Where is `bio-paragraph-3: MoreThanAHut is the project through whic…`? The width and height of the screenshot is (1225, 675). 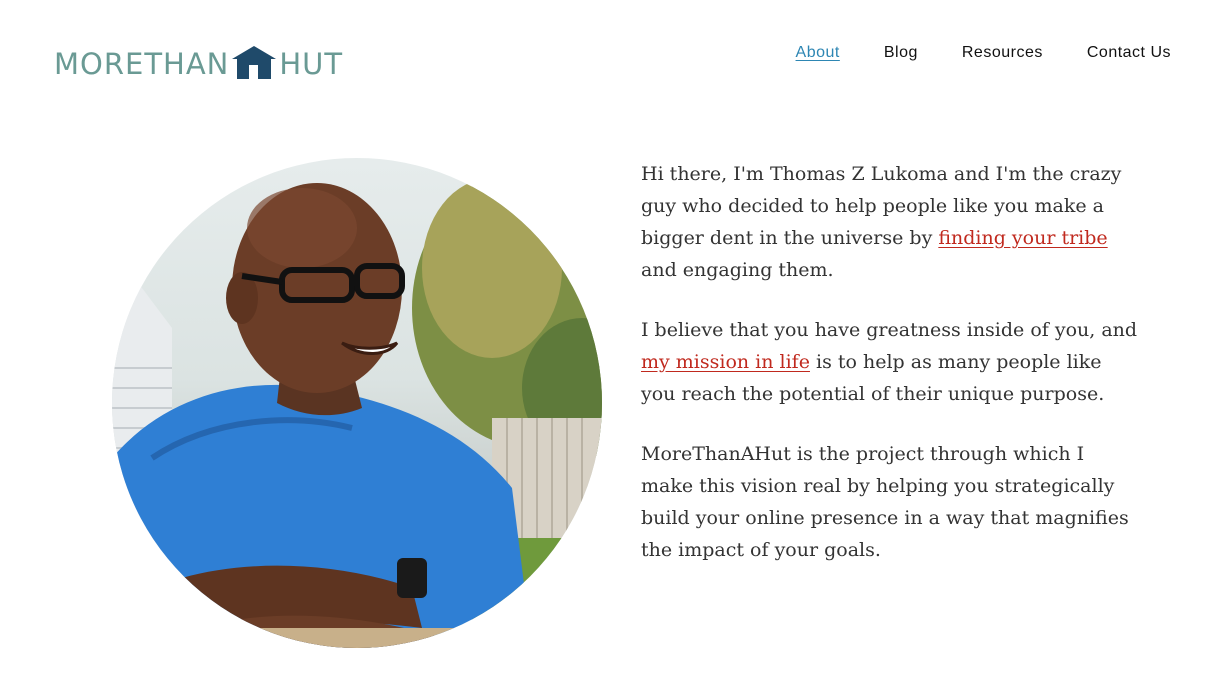
bio-paragraph-3: MoreThanAHut is the project through whic… is located at coordinates (885, 502).